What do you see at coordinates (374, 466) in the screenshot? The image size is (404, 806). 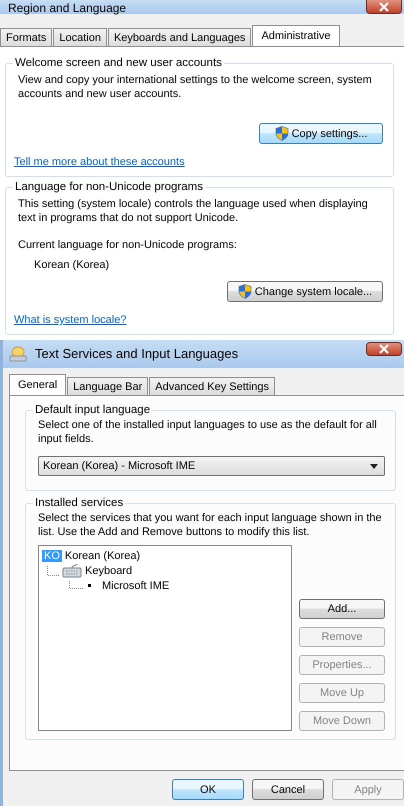 I see `dropdown-arrow-icon` at bounding box center [374, 466].